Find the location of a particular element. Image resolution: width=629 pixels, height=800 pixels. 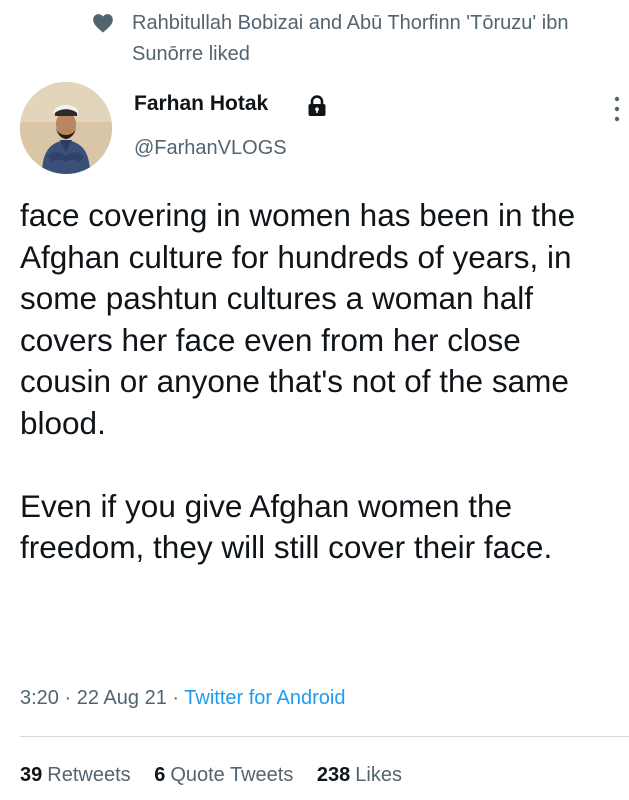

engagement-stats: 39 Retweets 6 Quote Tweets 238 Likes is located at coordinates (220, 775).